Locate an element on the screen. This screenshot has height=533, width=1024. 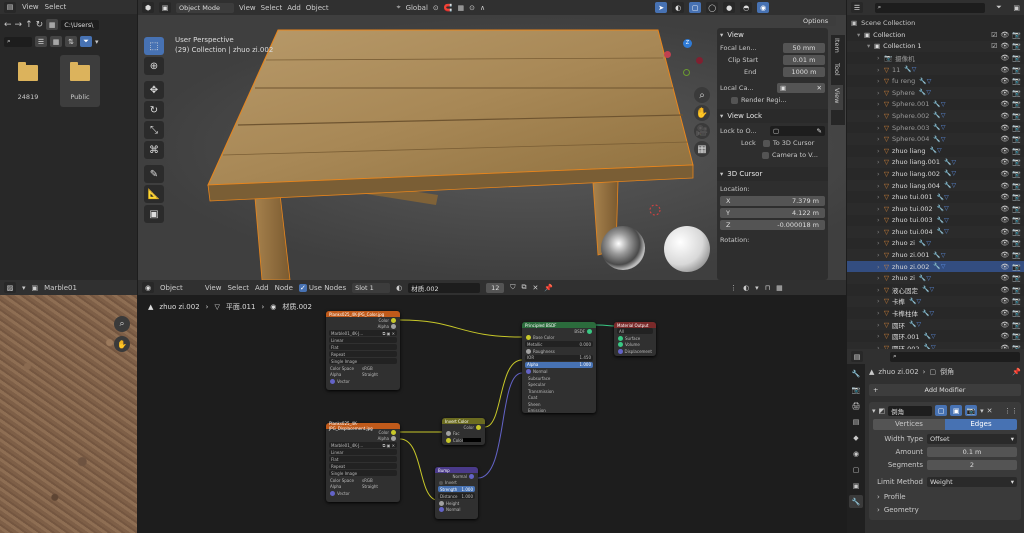
socket-color-out is located at coordinates (478, 427).